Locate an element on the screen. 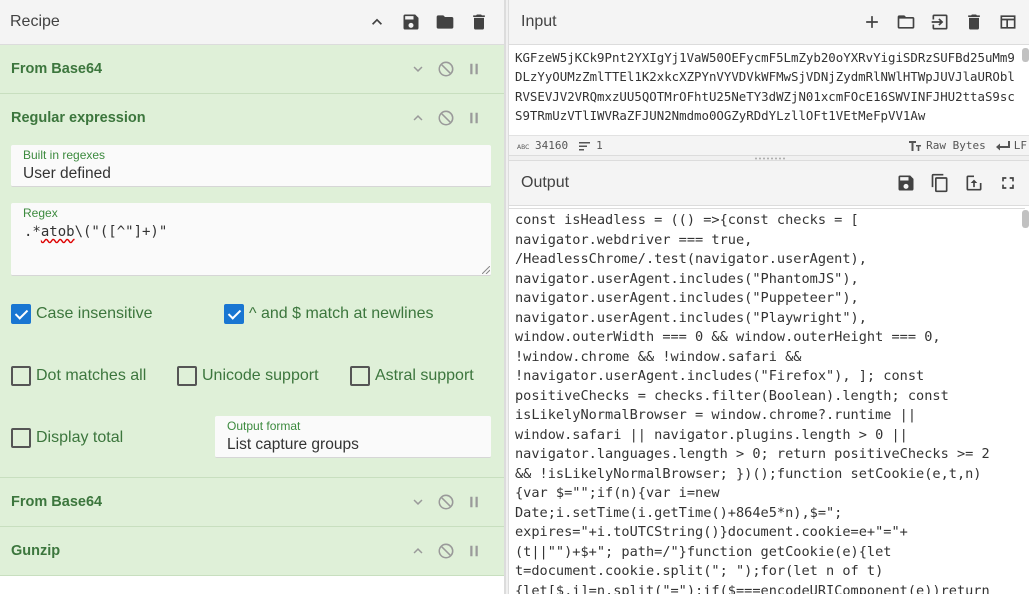 Image resolution: width=1029 pixels, height=594 pixels. clear-input-trash-icon is located at coordinates (974, 22).